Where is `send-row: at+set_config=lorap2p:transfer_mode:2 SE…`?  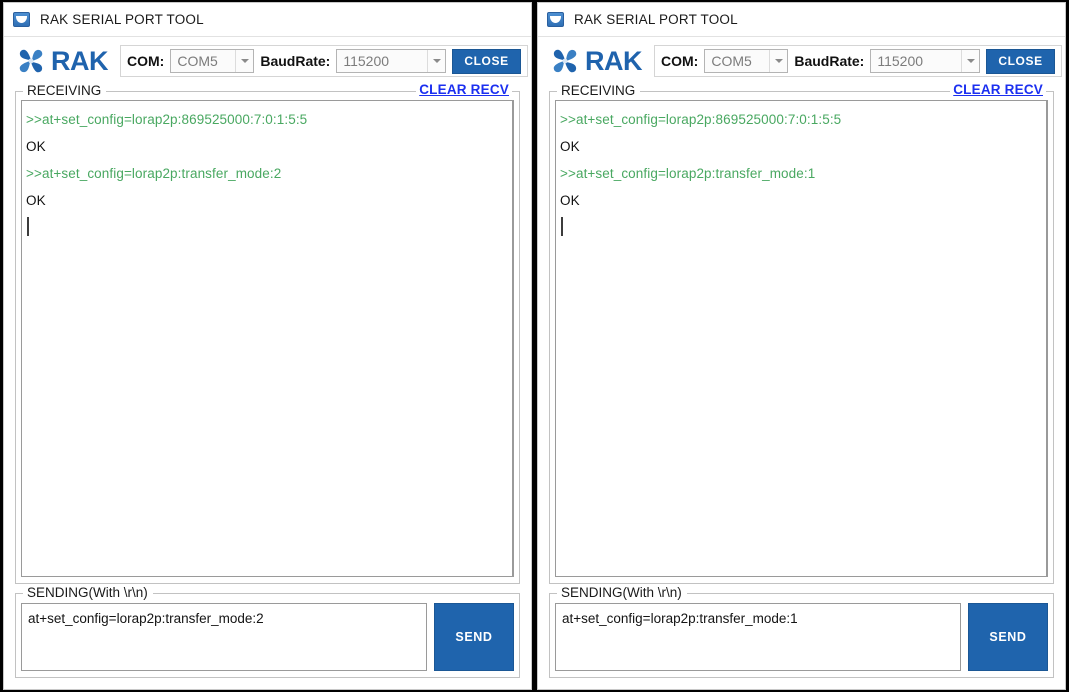
send-row: at+set_config=lorap2p:transfer_mode:2 SE… is located at coordinates (267, 637).